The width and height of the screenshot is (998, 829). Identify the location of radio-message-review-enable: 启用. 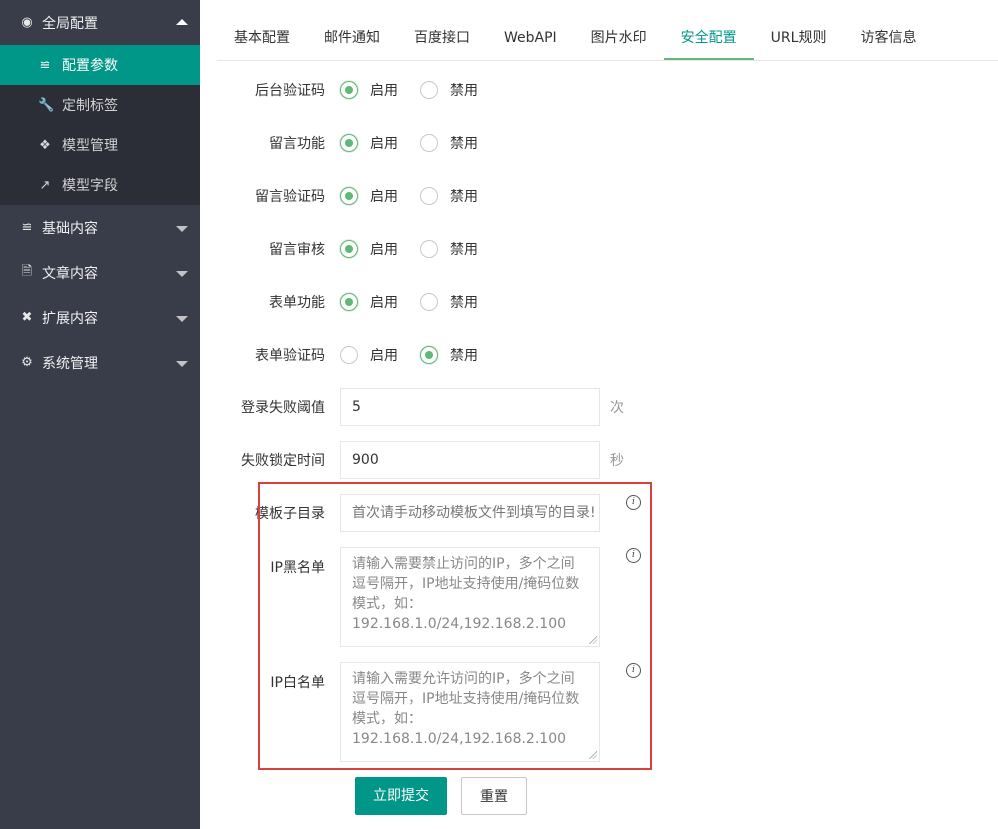
(371, 249).